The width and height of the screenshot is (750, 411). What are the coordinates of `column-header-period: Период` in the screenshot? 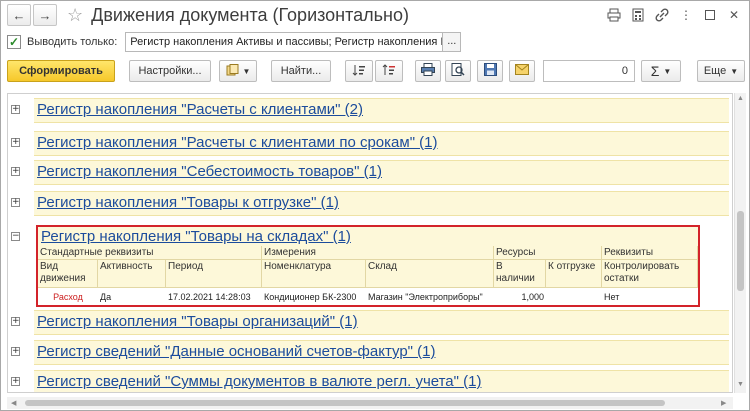 It's located at (214, 274).